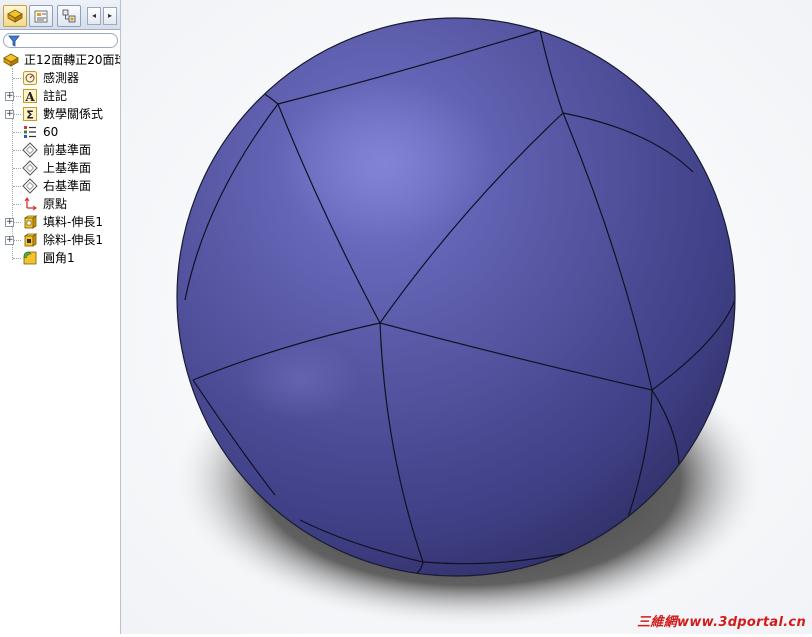 The height and width of the screenshot is (637, 812). I want to click on origin-icon, so click(30, 204).